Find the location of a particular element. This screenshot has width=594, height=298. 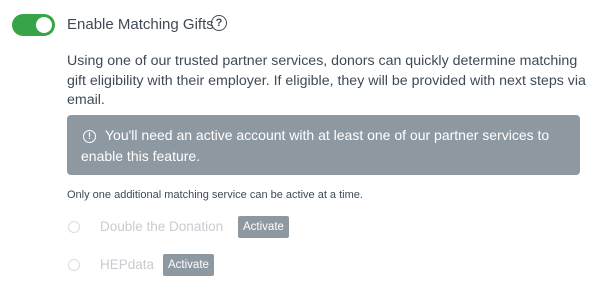

activate-hepdata-button: Activate is located at coordinates (188, 265).